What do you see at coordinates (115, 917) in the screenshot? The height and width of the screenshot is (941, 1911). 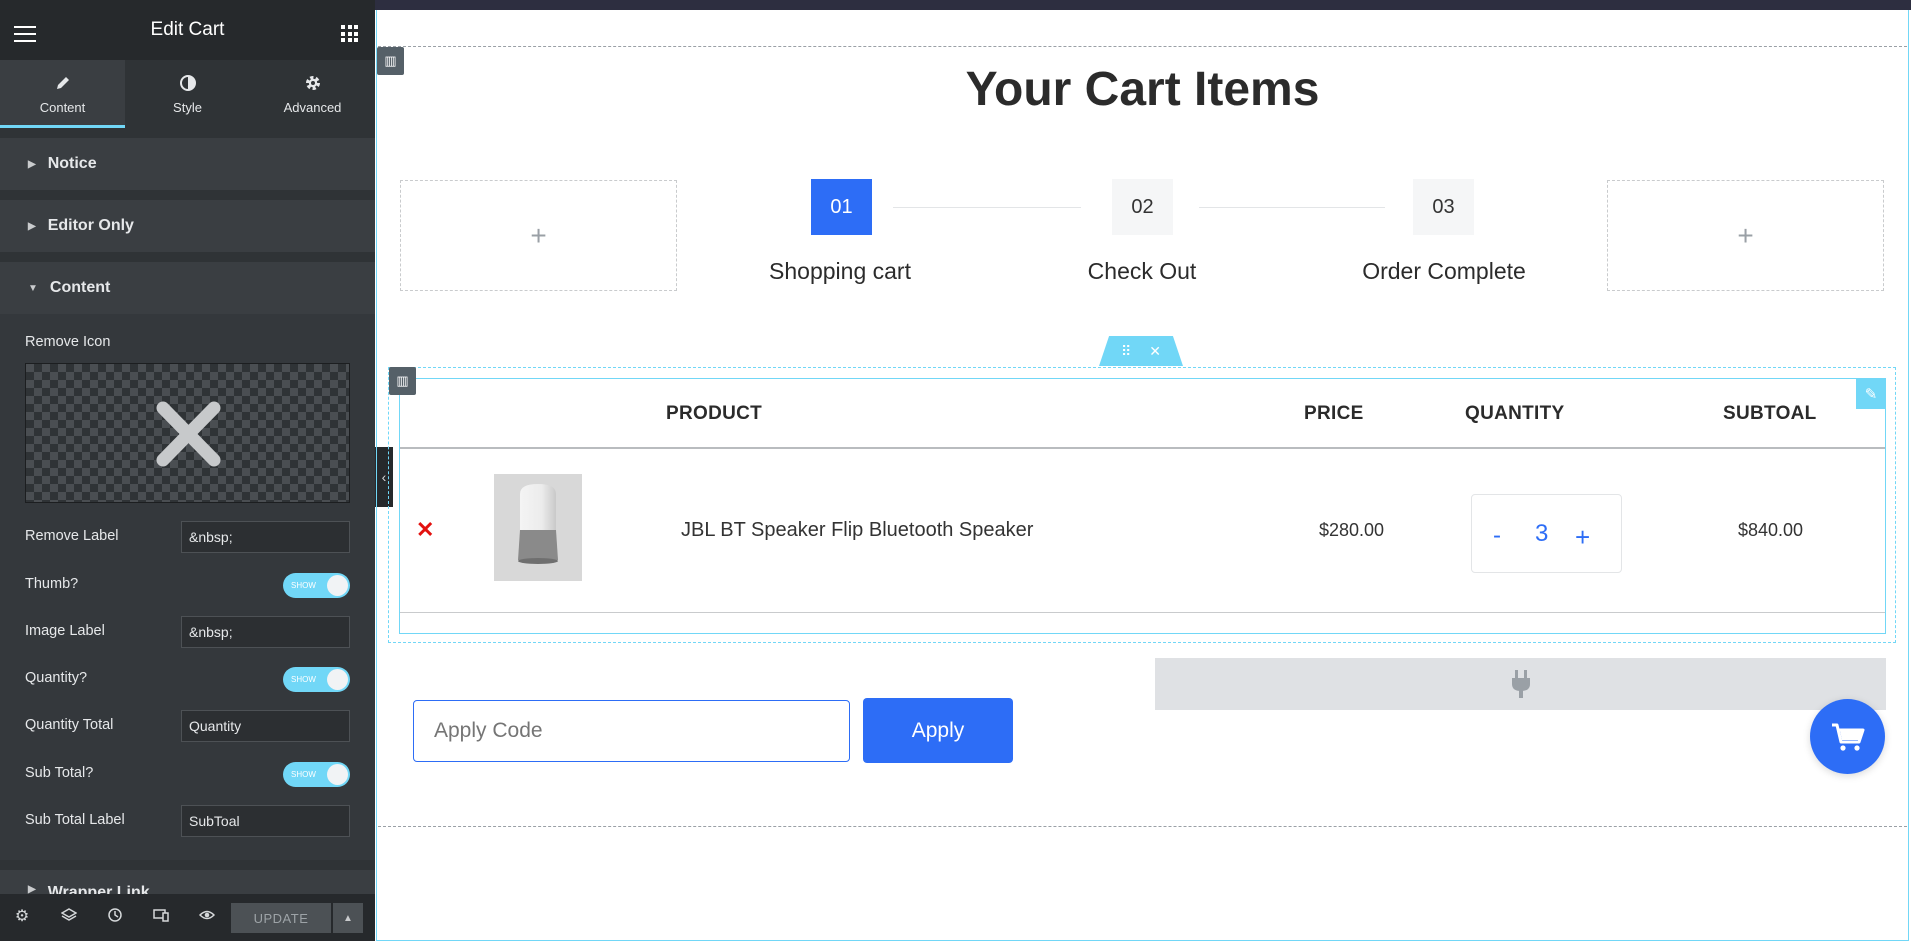 I see `history-icon` at bounding box center [115, 917].